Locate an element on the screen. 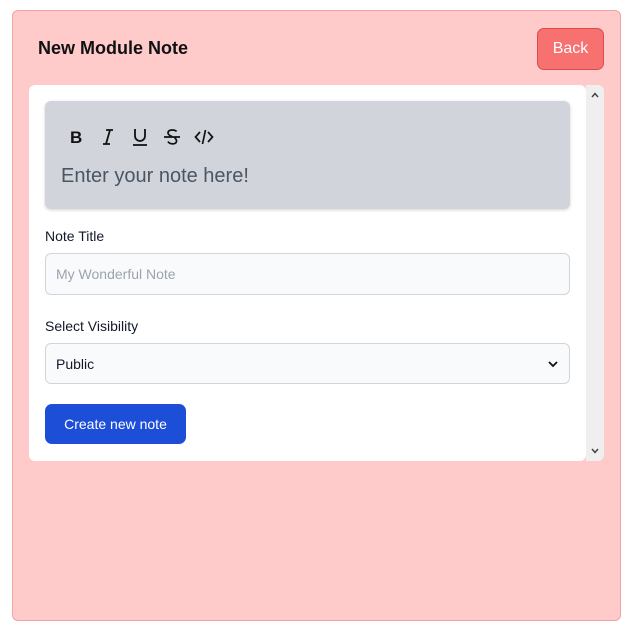  underline-button is located at coordinates (140, 137).